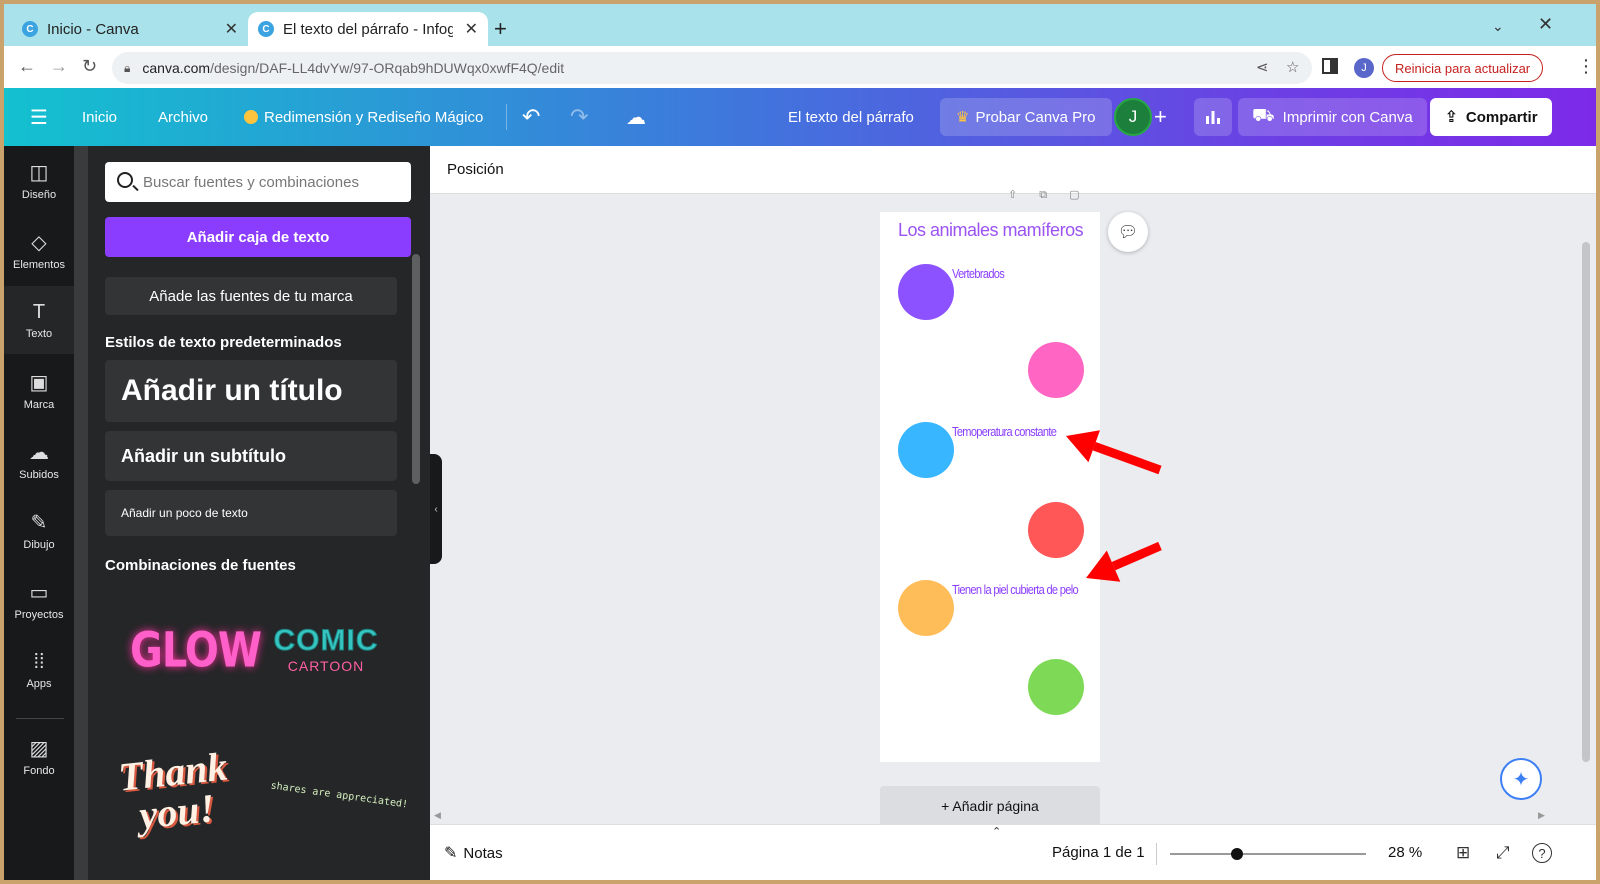 The width and height of the screenshot is (1600, 884). What do you see at coordinates (39, 592) in the screenshot?
I see `folder-icon: ▭` at bounding box center [39, 592].